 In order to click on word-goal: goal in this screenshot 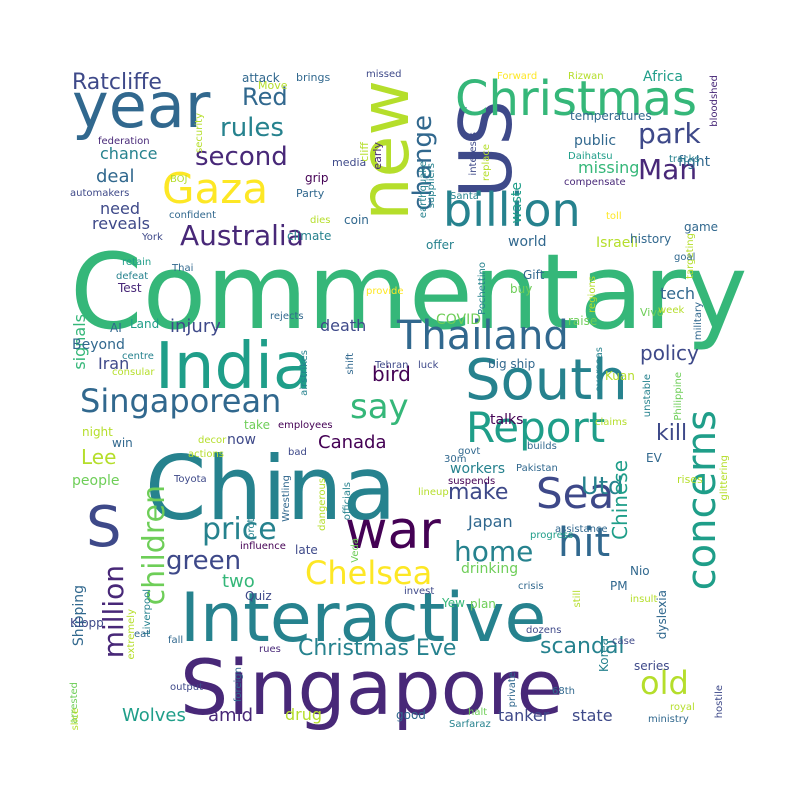, I will do `click(685, 257)`.